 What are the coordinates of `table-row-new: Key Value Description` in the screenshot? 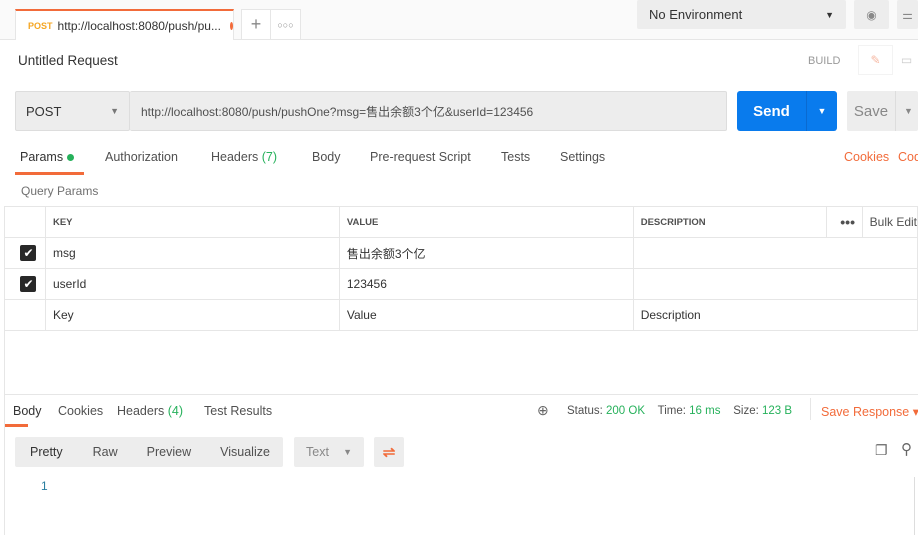 It's located at (461, 315).